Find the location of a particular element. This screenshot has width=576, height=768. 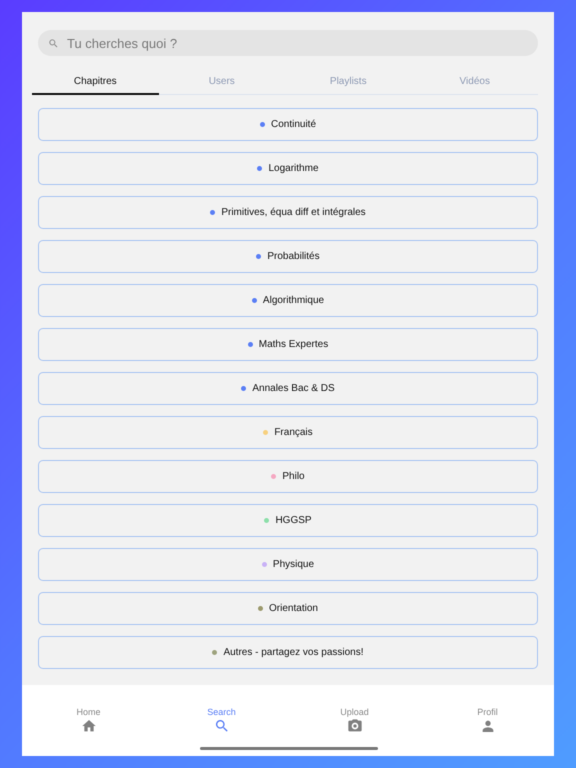

nav-tab: Search is located at coordinates (221, 720).